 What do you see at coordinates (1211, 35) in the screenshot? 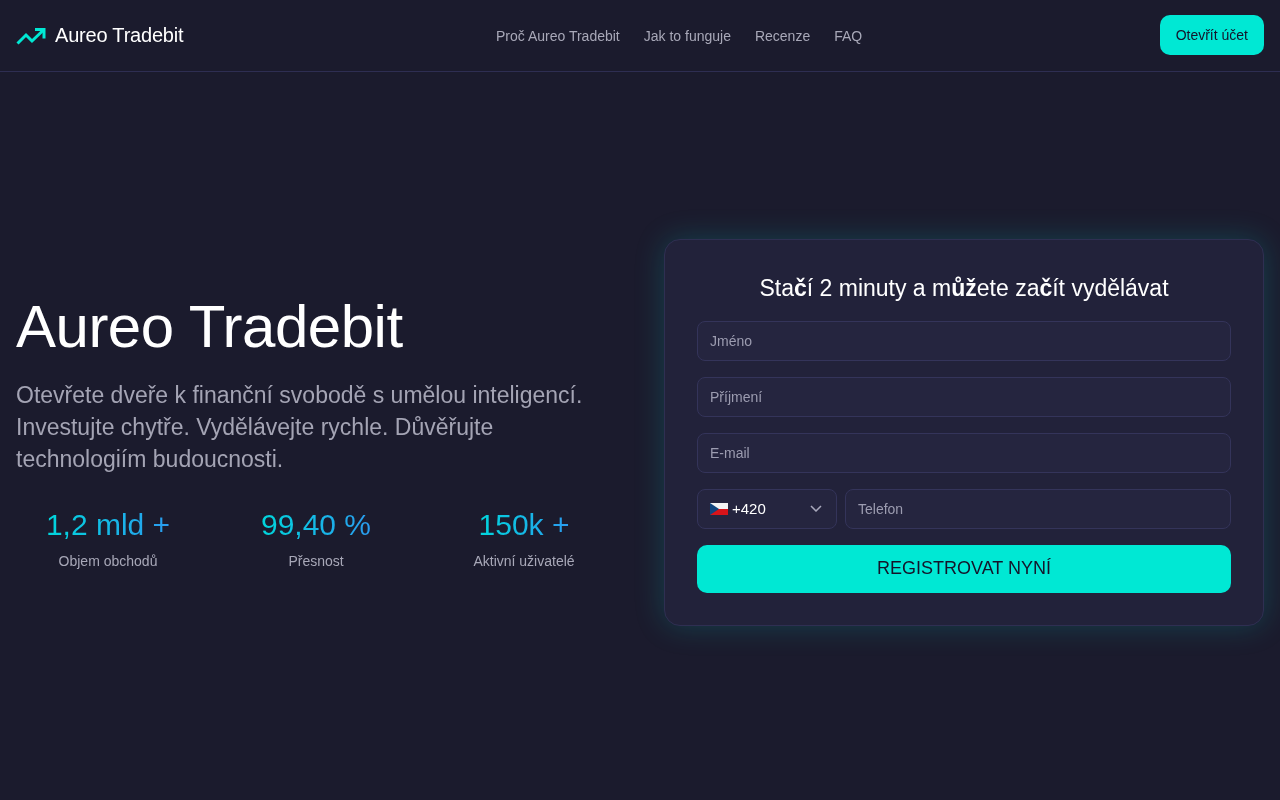
I see `open-account-button: Otevřít účet` at bounding box center [1211, 35].